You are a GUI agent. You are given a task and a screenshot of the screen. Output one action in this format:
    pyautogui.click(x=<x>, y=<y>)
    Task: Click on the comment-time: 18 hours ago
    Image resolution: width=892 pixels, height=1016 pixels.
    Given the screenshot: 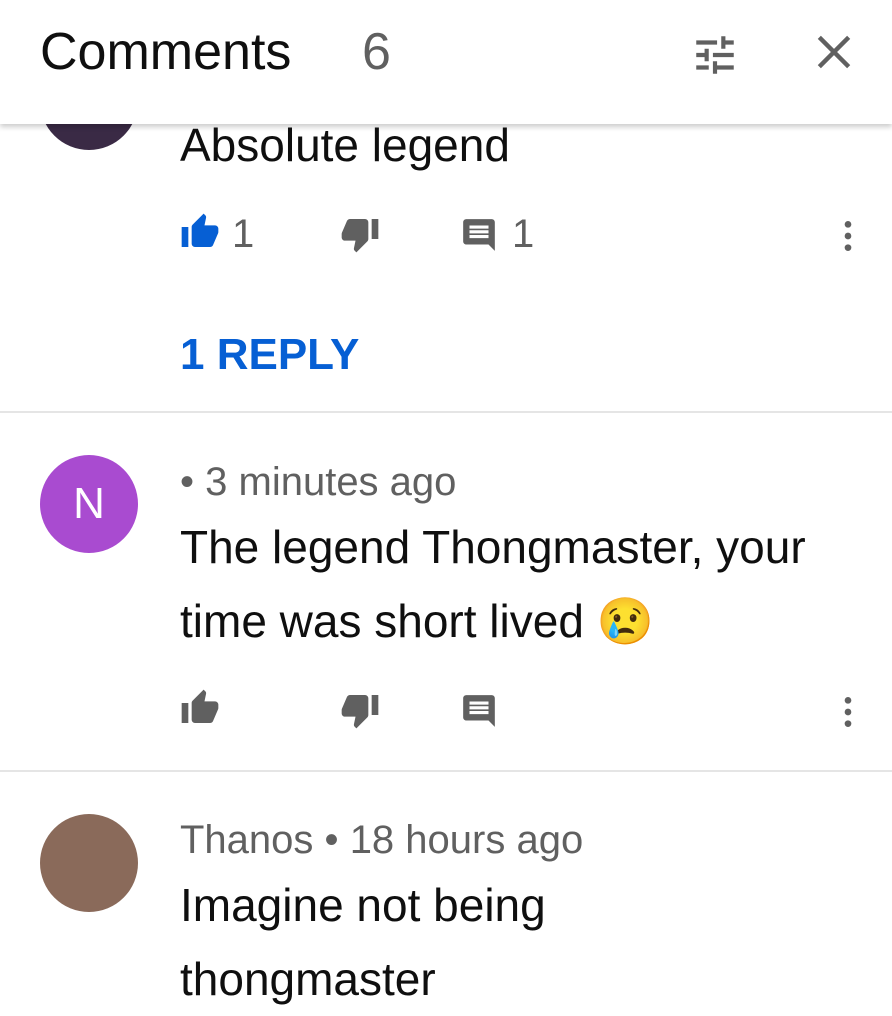 What is the action you would take?
    pyautogui.click(x=466, y=840)
    